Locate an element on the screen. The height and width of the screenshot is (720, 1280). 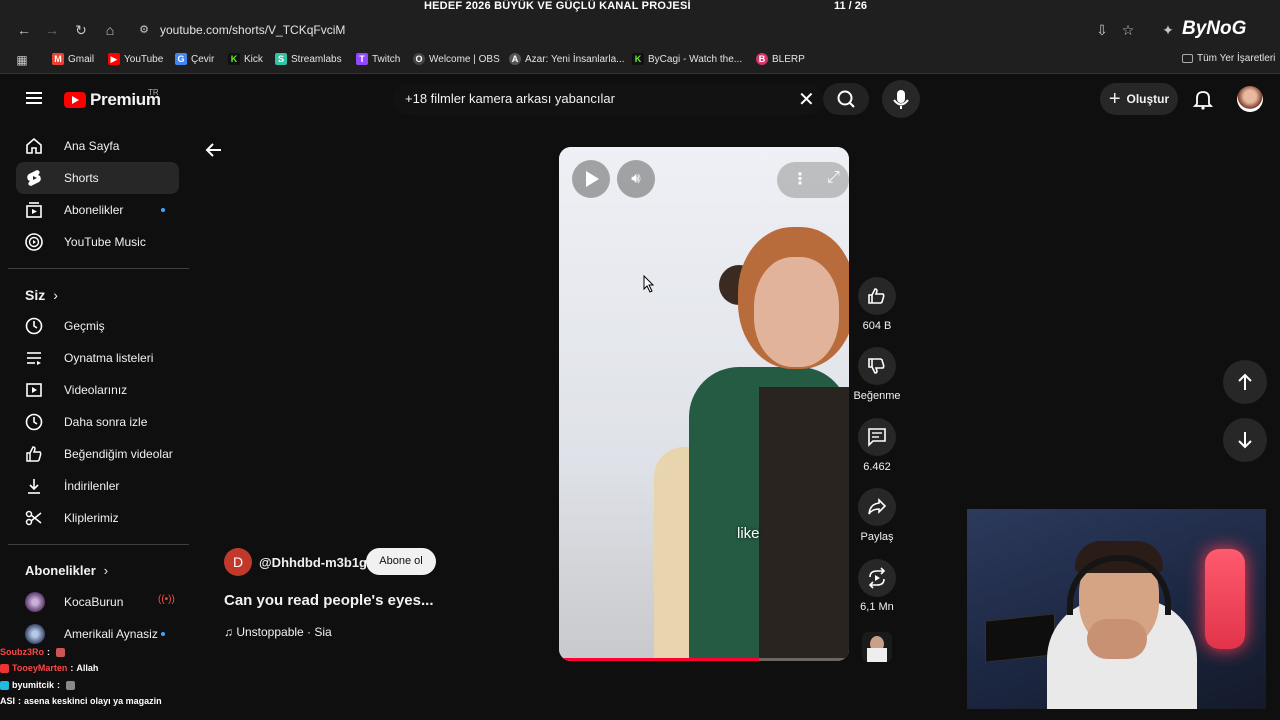
sidebar-item-your-videos: Videolarınız is located at coordinates (97, 390).